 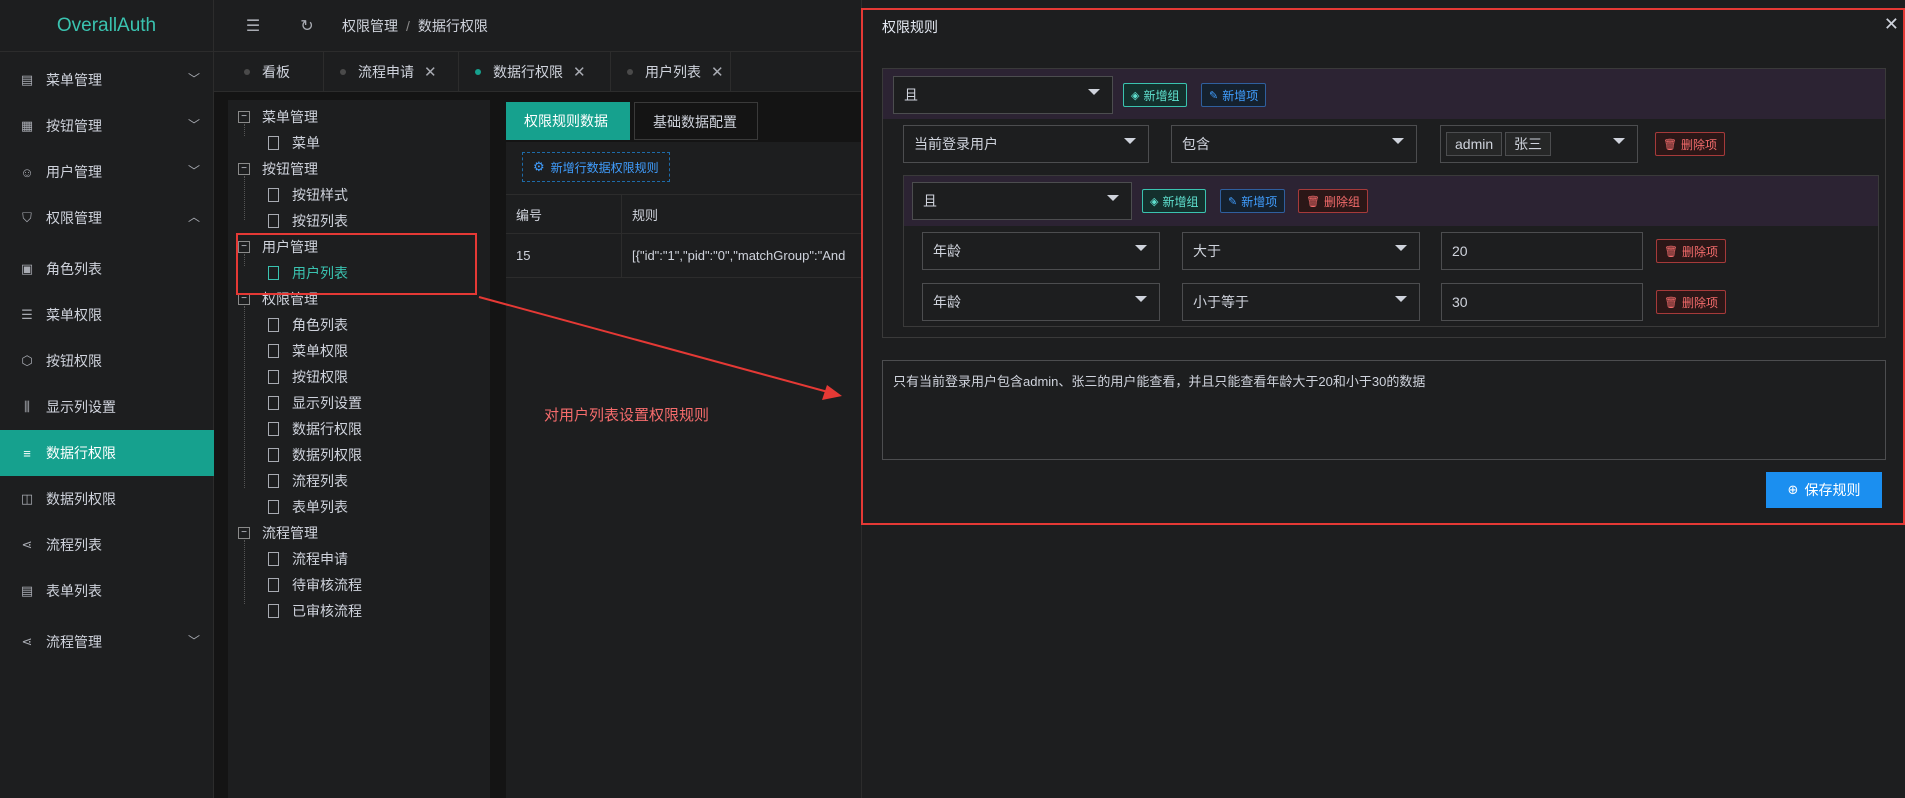 I want to click on sidebar-item-column-permission: ◫ 数据列权限, so click(x=107, y=499).